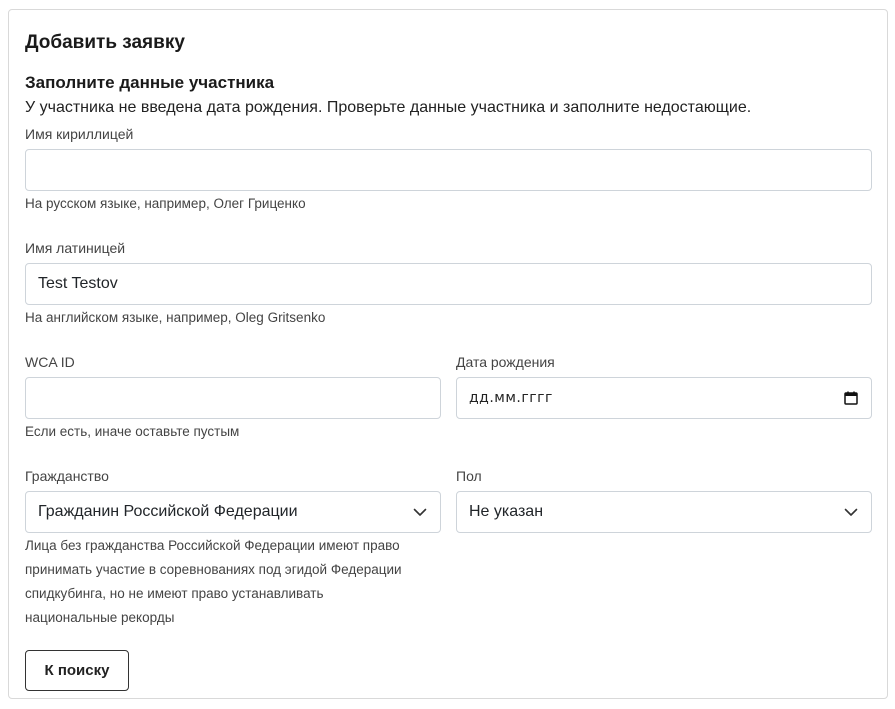  I want to click on citizenship-selected: Гражданин Российской Федерации, so click(168, 511).